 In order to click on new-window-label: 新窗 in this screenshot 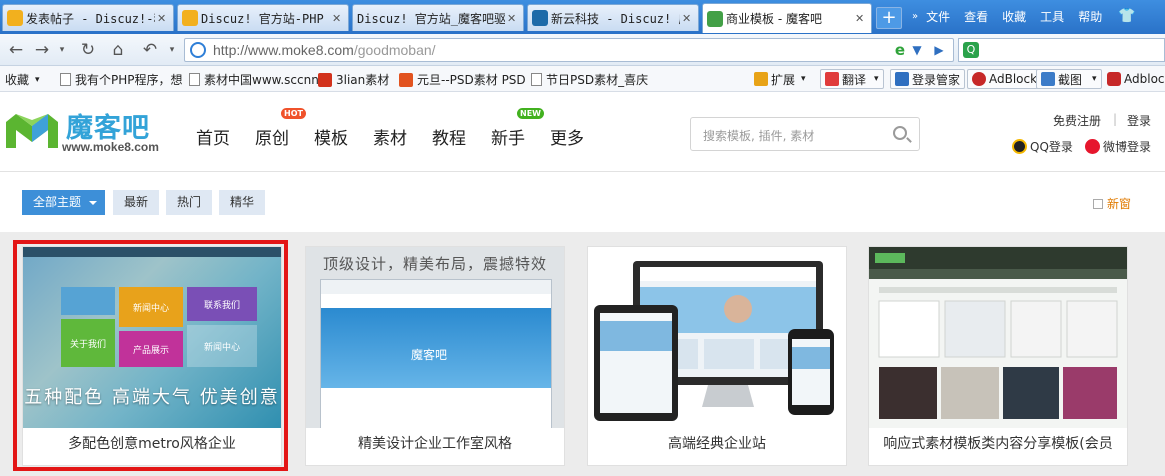, I will do `click(1119, 204)`.